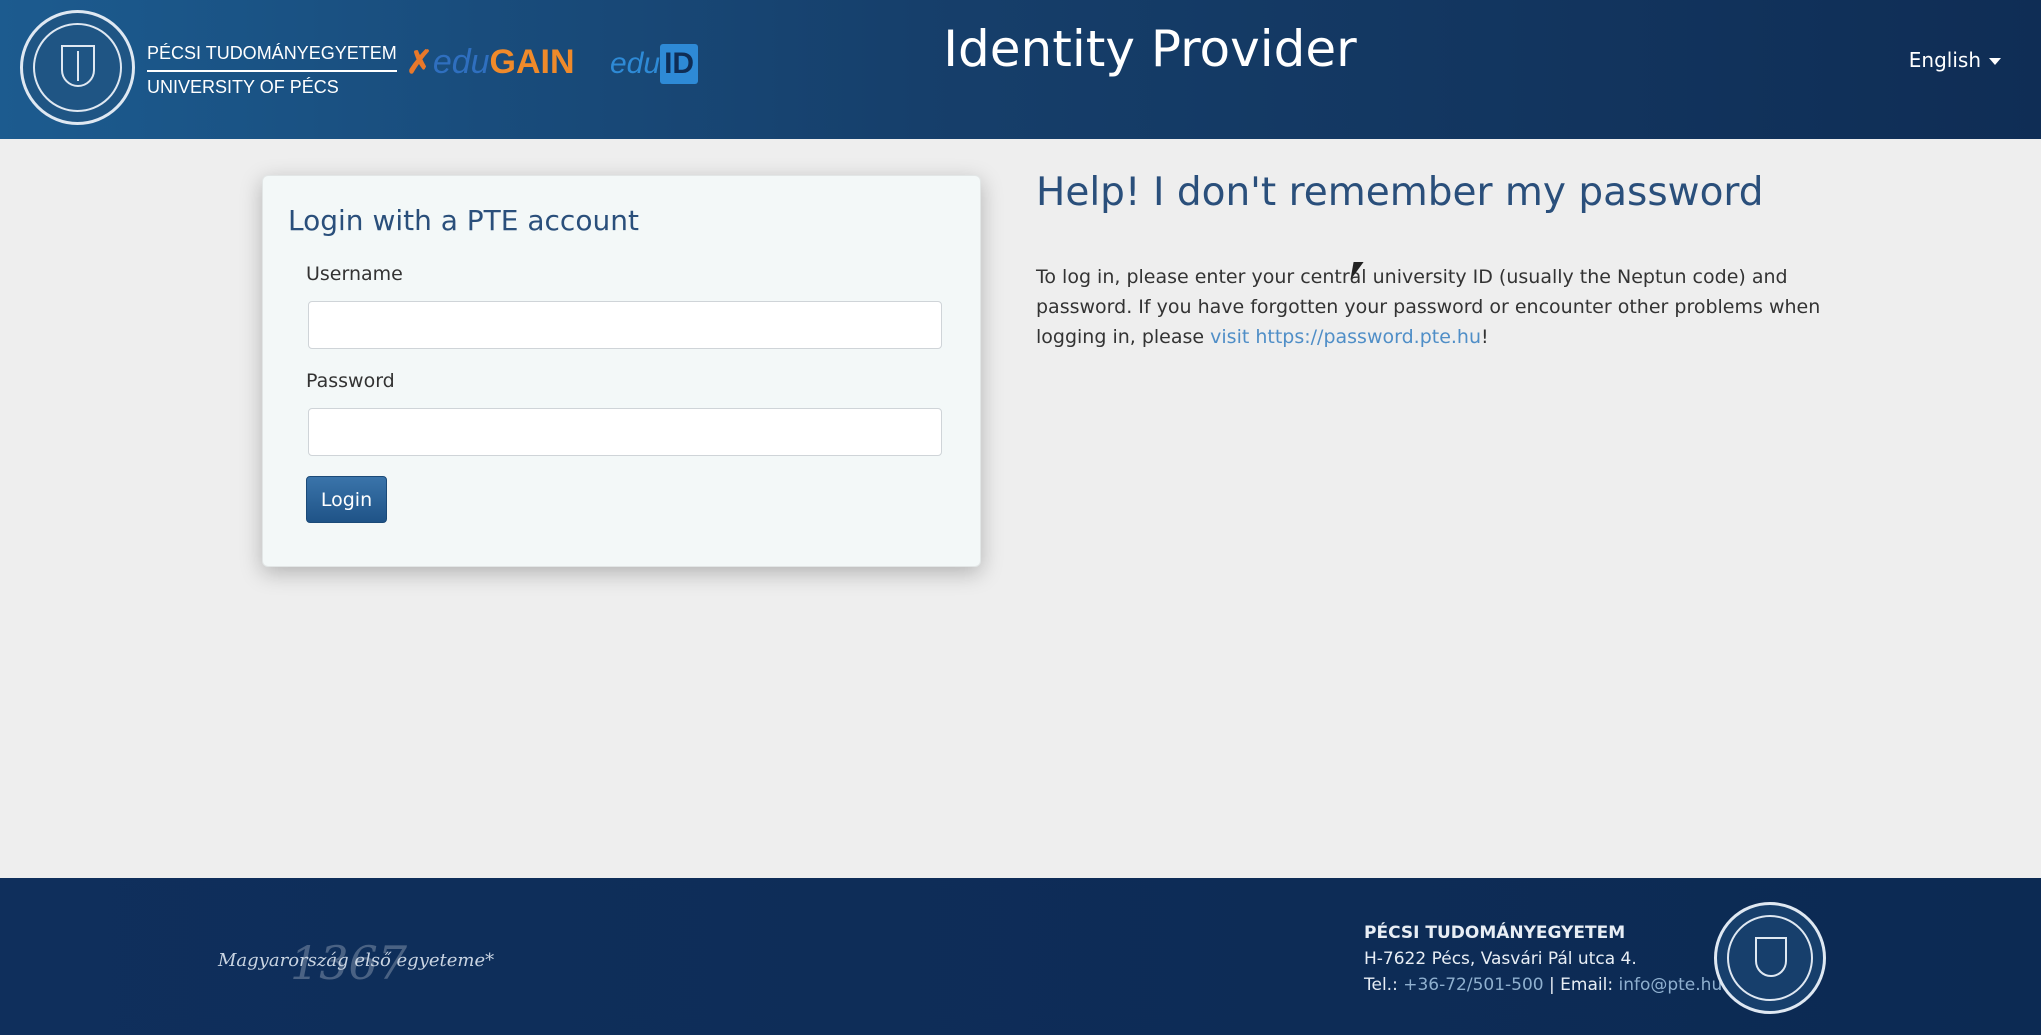 This screenshot has height=1035, width=2041. What do you see at coordinates (419, 62) in the screenshot?
I see `edugain-star-icon: ✗` at bounding box center [419, 62].